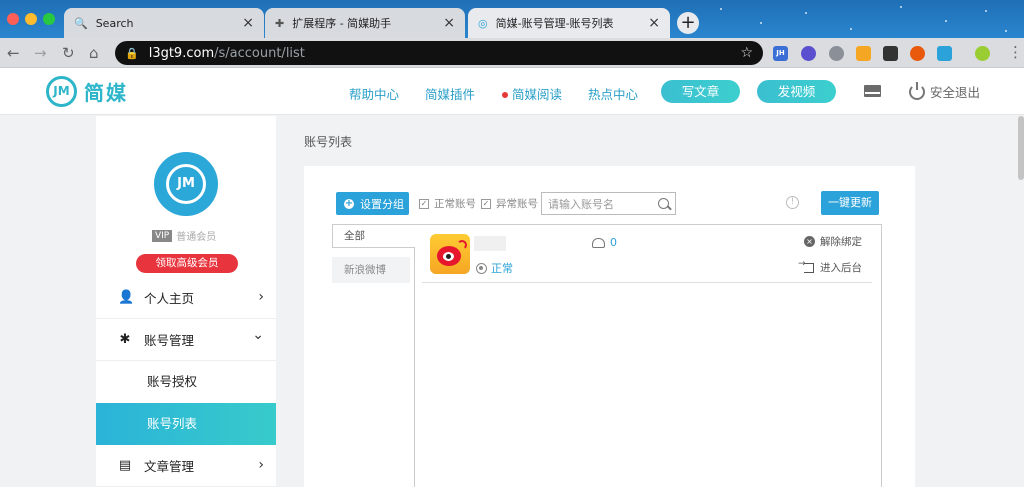  I want to click on membership-status: VIP 普通会员, so click(184, 235).